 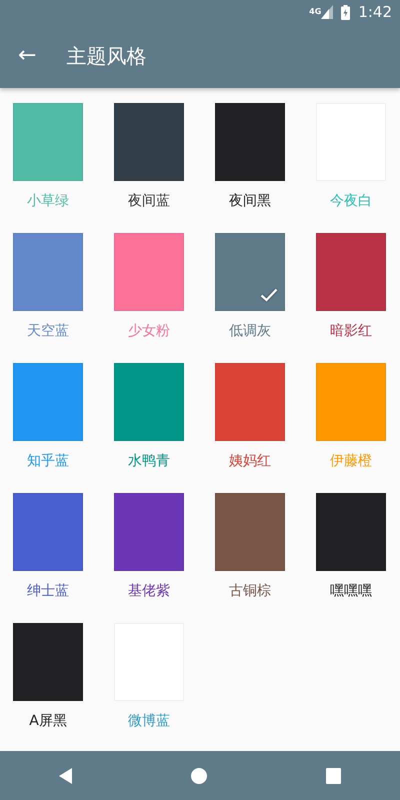 I want to click on back-icon, so click(x=65, y=776).